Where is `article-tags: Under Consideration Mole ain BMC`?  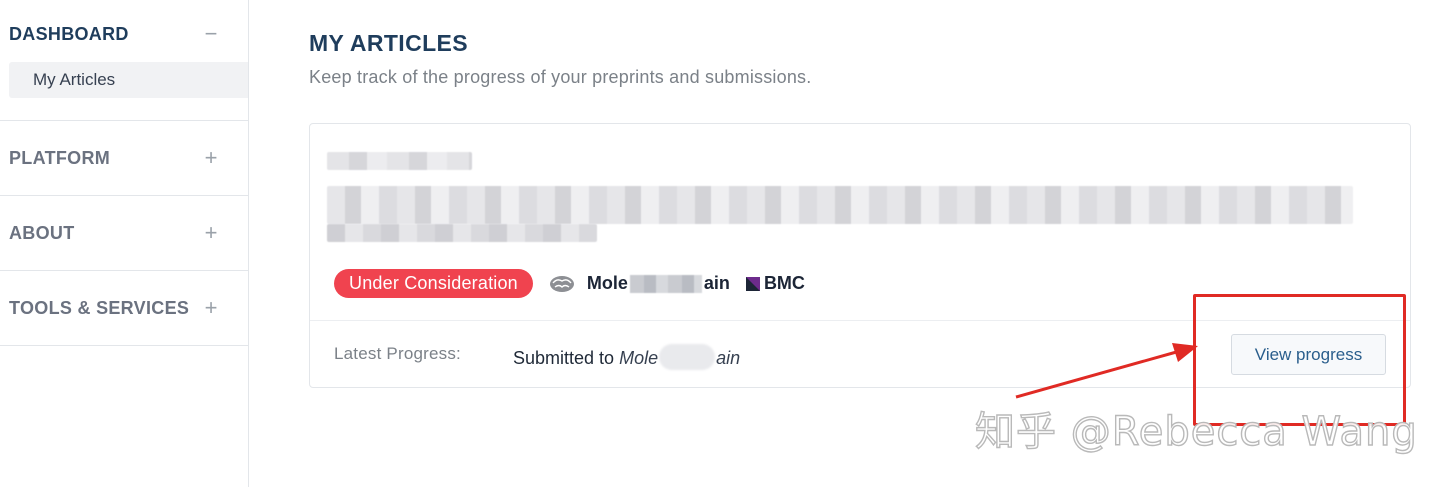 article-tags: Under Consideration Mole ain BMC is located at coordinates (569, 283).